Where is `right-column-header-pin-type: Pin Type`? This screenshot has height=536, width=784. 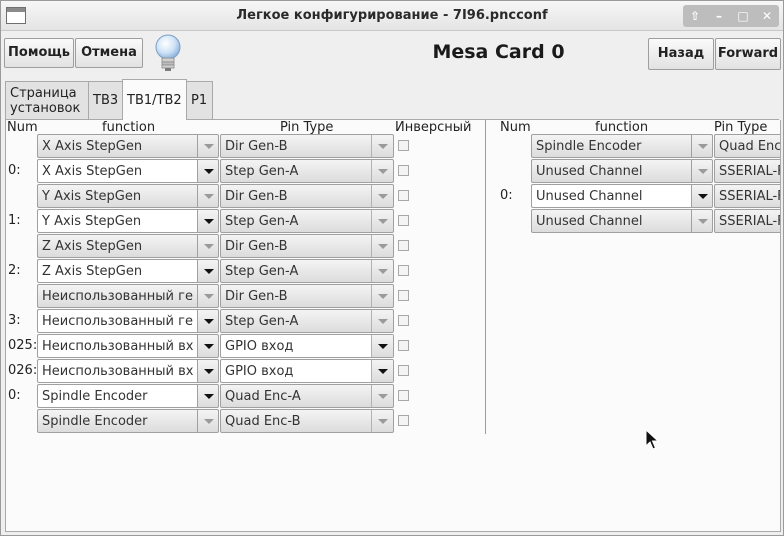
right-column-header-pin-type: Pin Type is located at coordinates (741, 127).